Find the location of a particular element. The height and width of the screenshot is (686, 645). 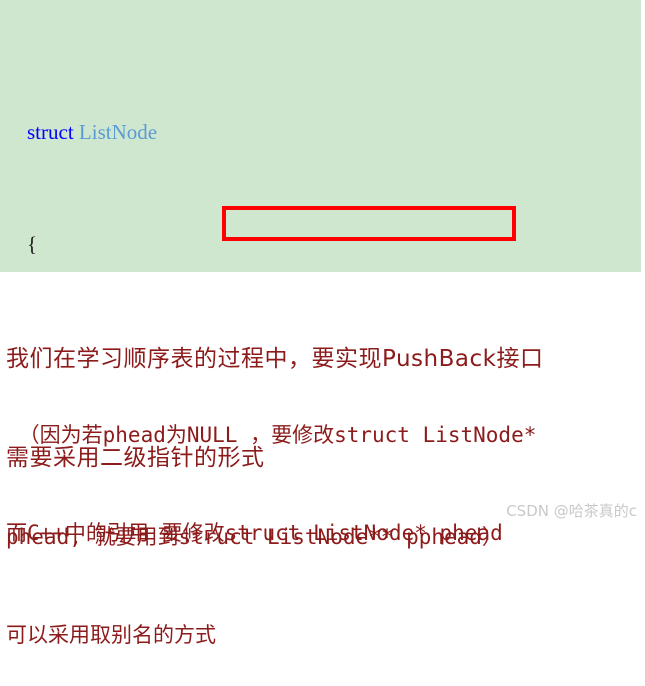

code-line: { is located at coordinates (320, 229).